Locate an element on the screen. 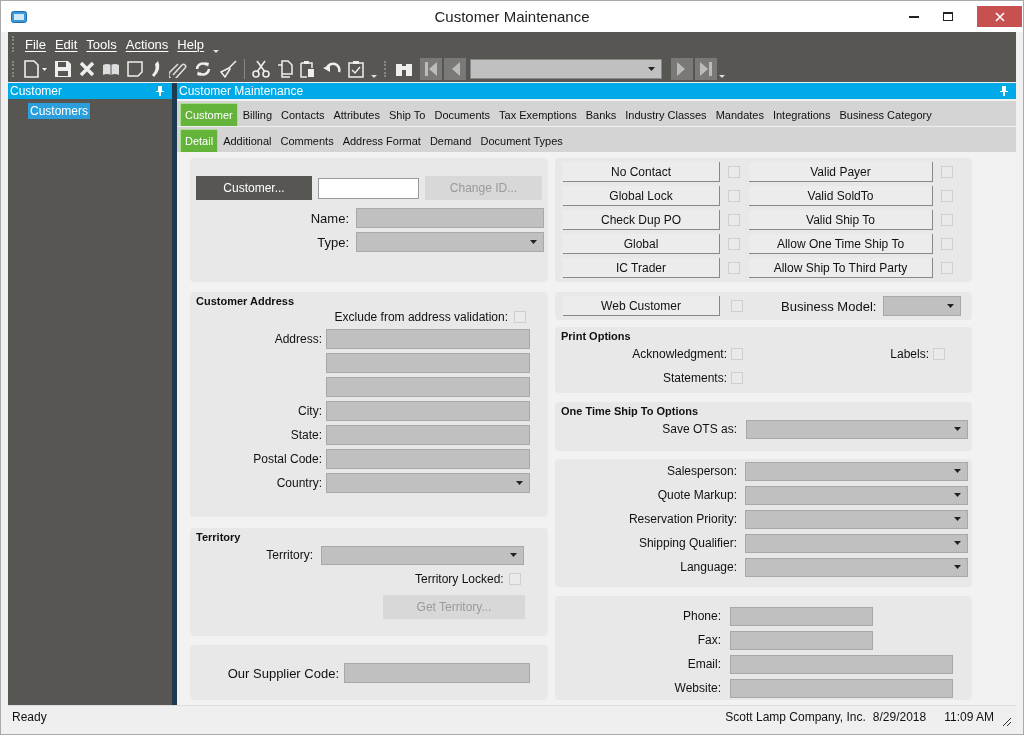 The image size is (1024, 735). first-record-button is located at coordinates (431, 69).